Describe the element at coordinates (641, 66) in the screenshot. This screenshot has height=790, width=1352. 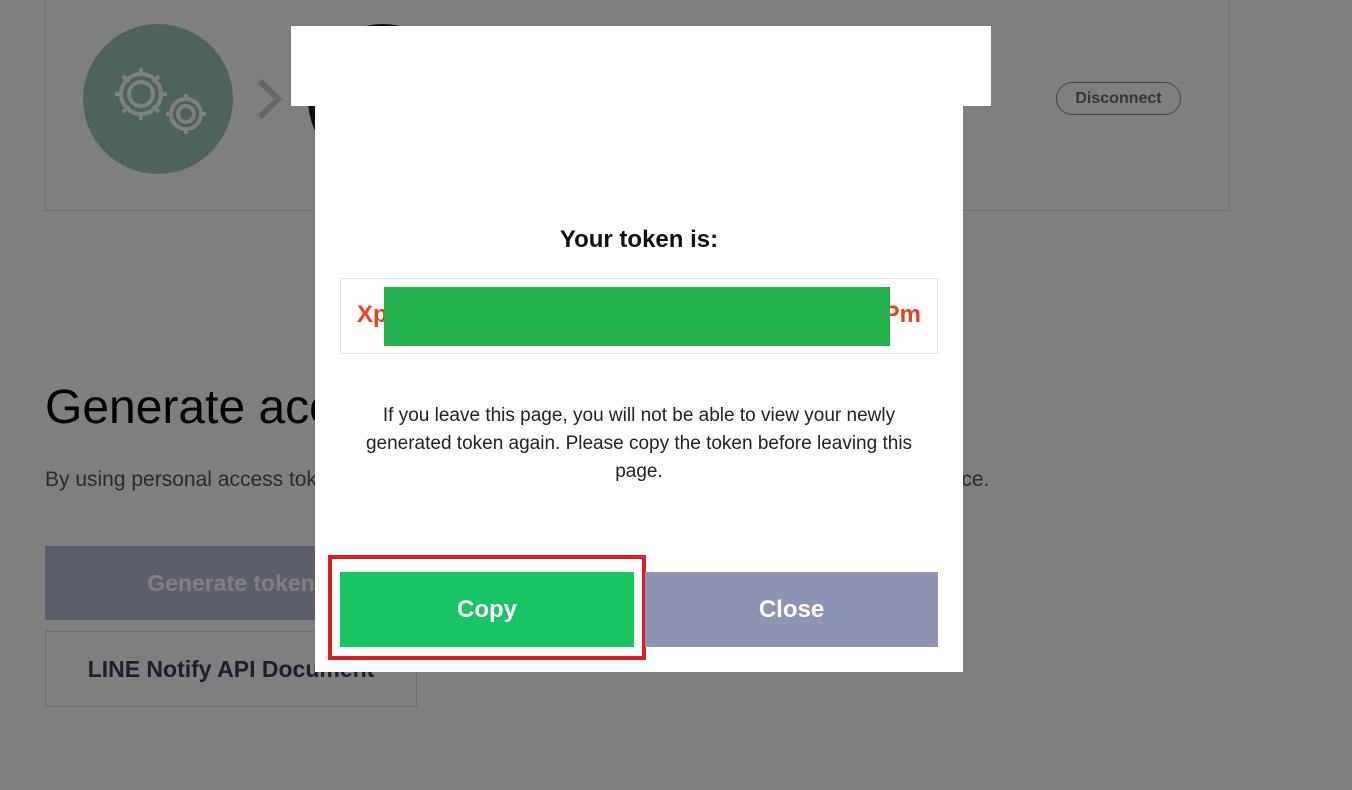
I see `redacted-header-strip` at that location.